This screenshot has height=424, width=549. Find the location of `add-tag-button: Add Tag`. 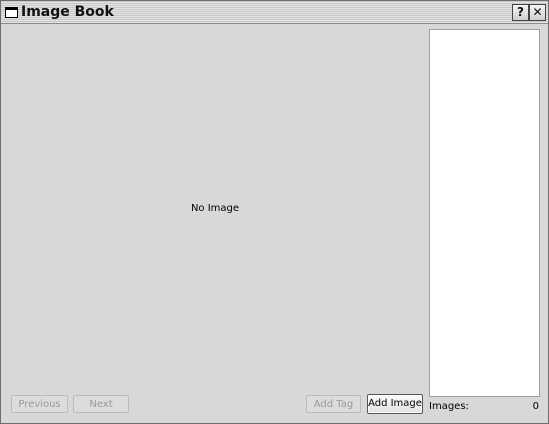

add-tag-button: Add Tag is located at coordinates (333, 404).